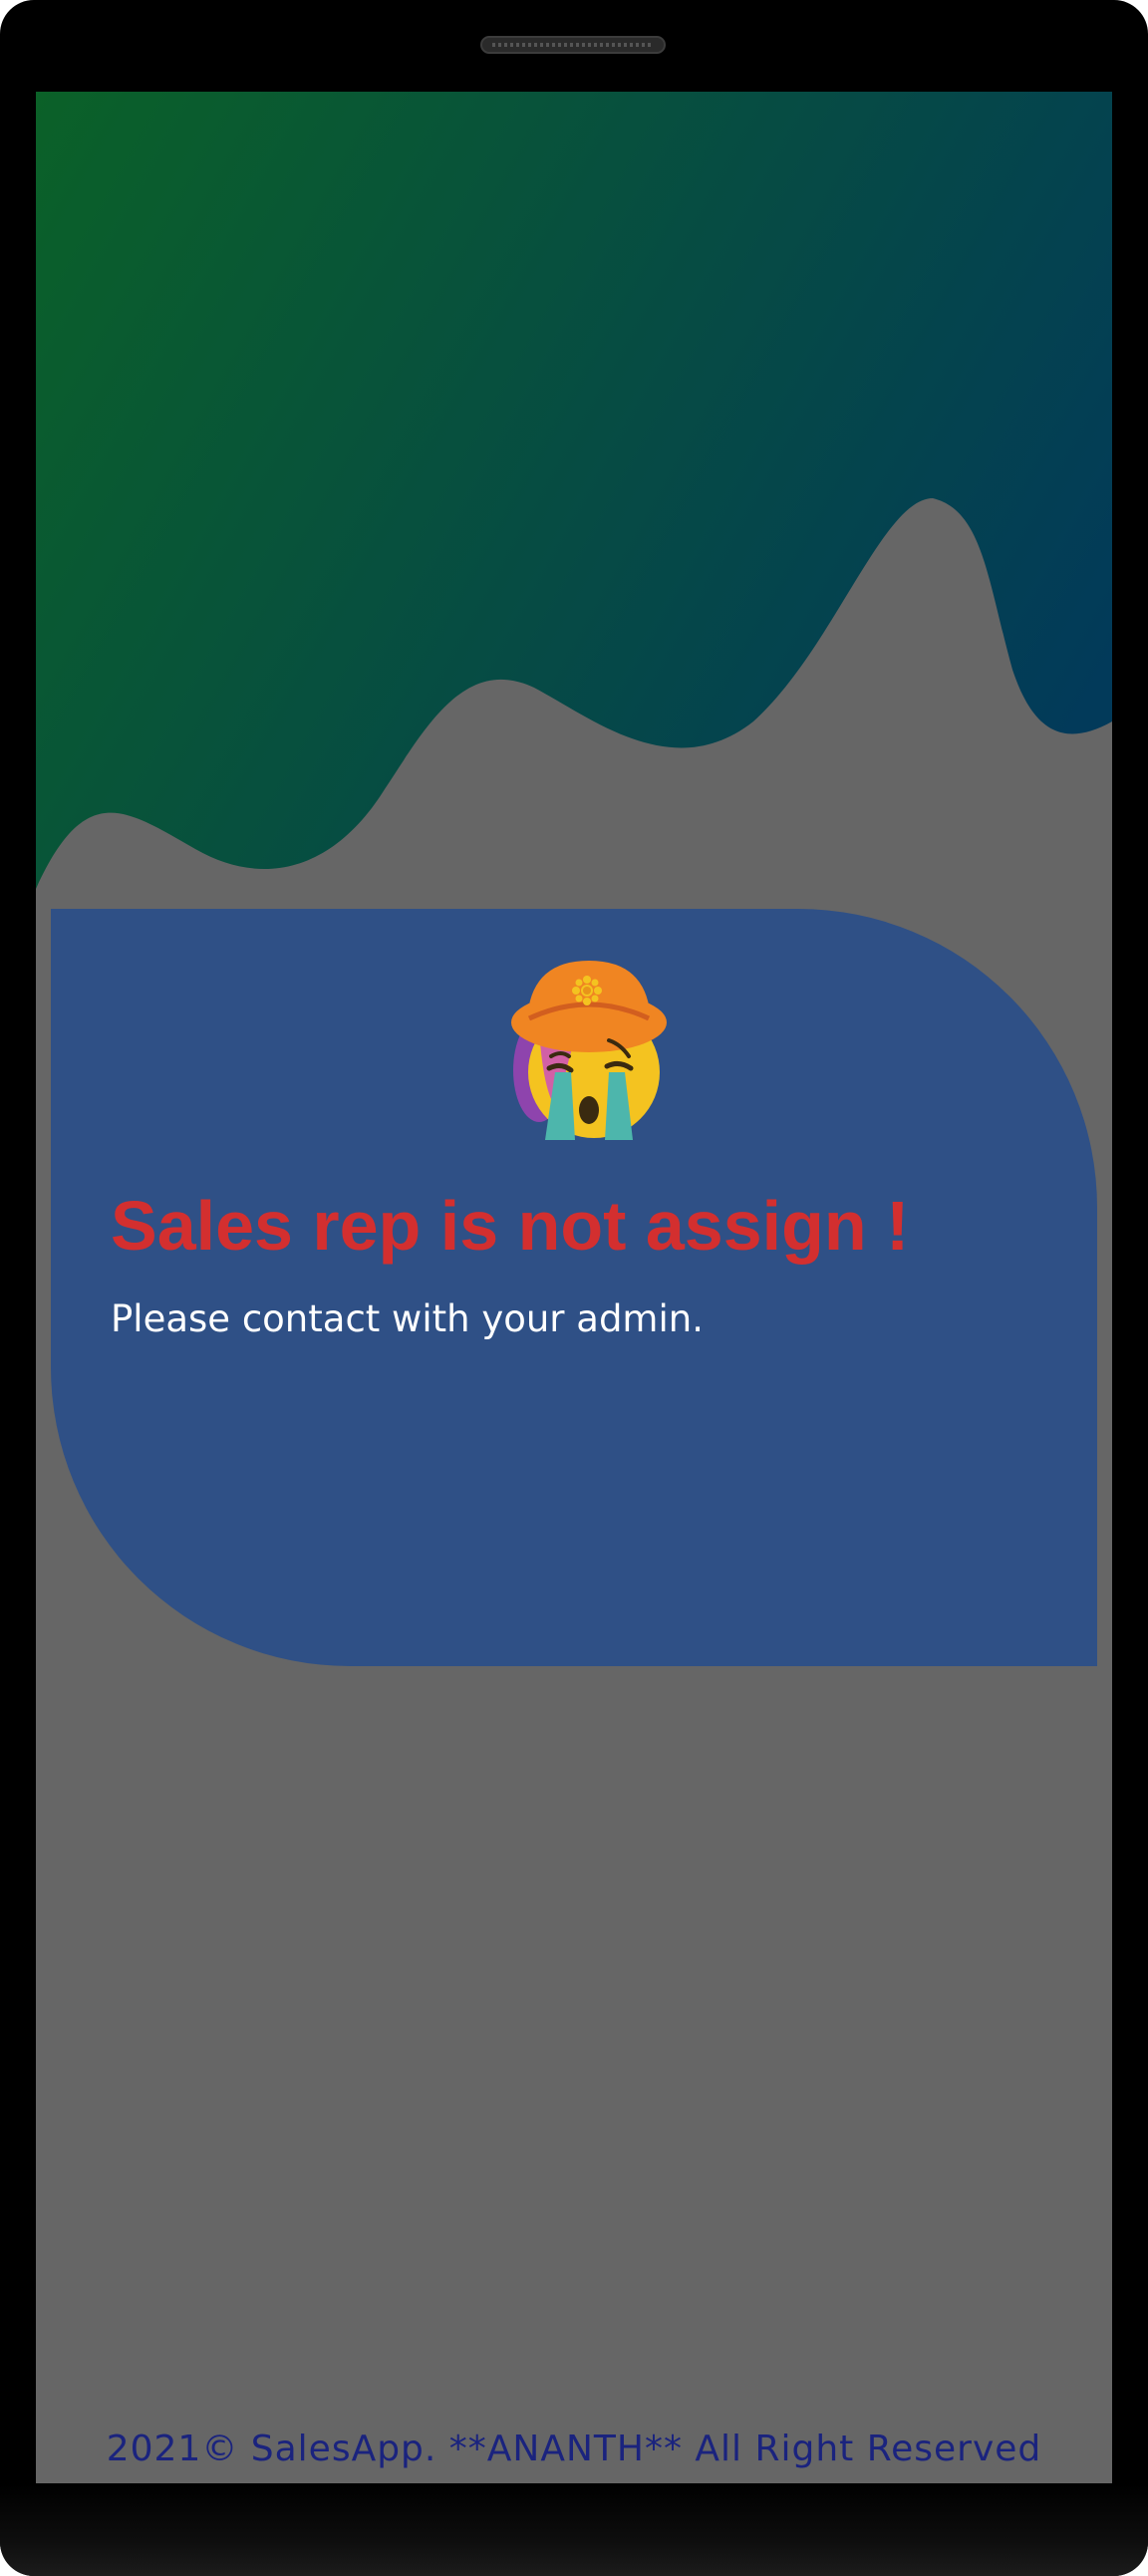  What do you see at coordinates (407, 1318) in the screenshot?
I see `alert-message: Please contact with your admin.` at bounding box center [407, 1318].